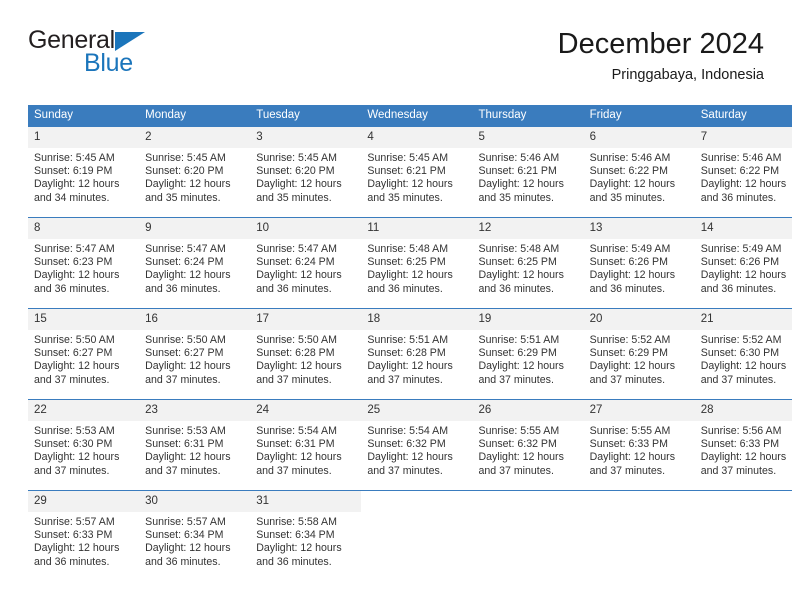 This screenshot has width=792, height=612. I want to click on title-block: December 2024 Pringgabaya, Indonesia, so click(661, 55).